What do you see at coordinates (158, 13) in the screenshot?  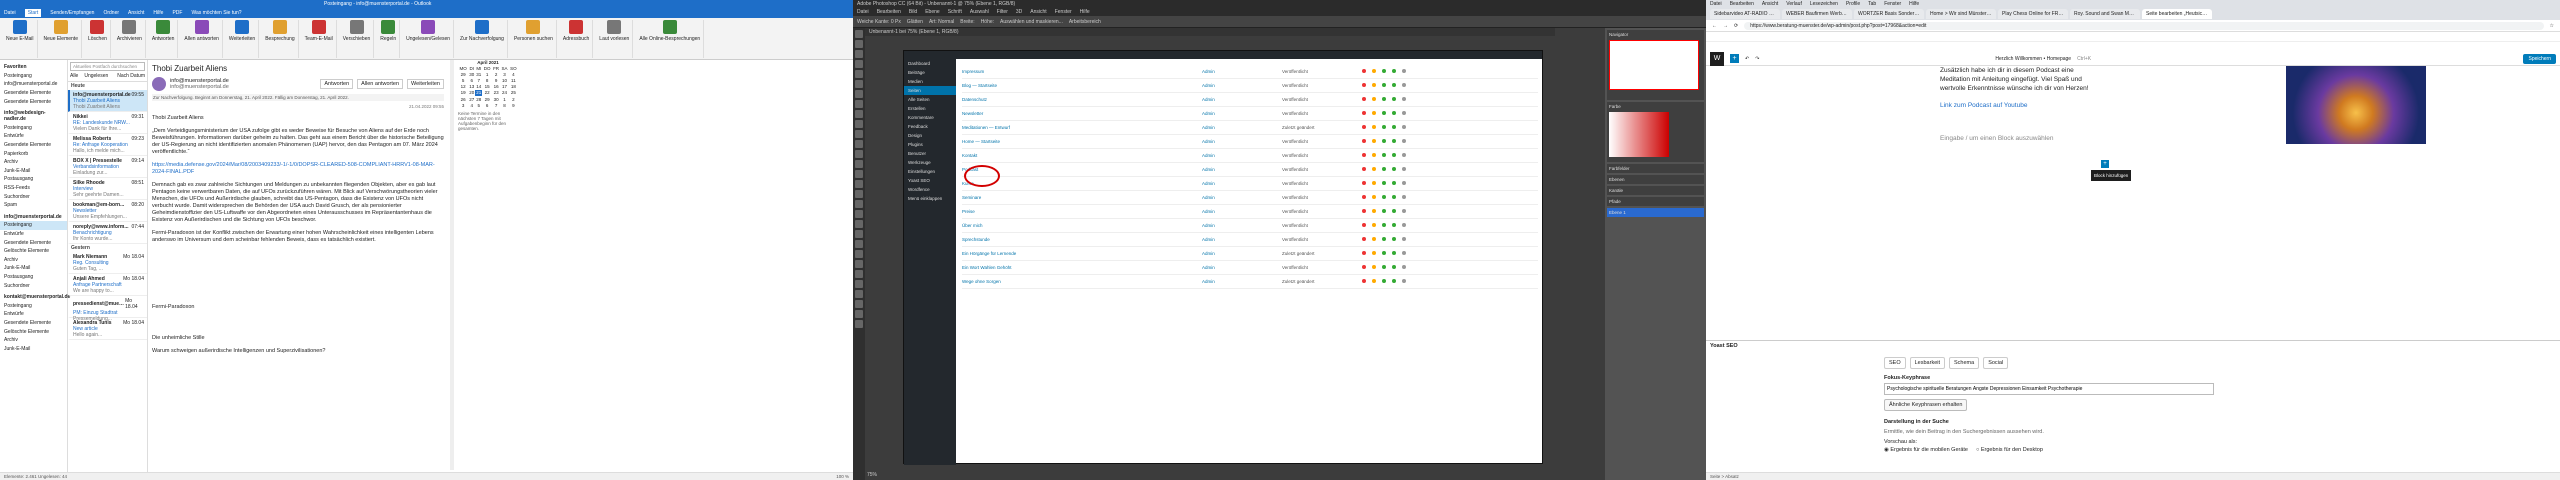 I see `menu-item: Hilfe` at bounding box center [158, 13].